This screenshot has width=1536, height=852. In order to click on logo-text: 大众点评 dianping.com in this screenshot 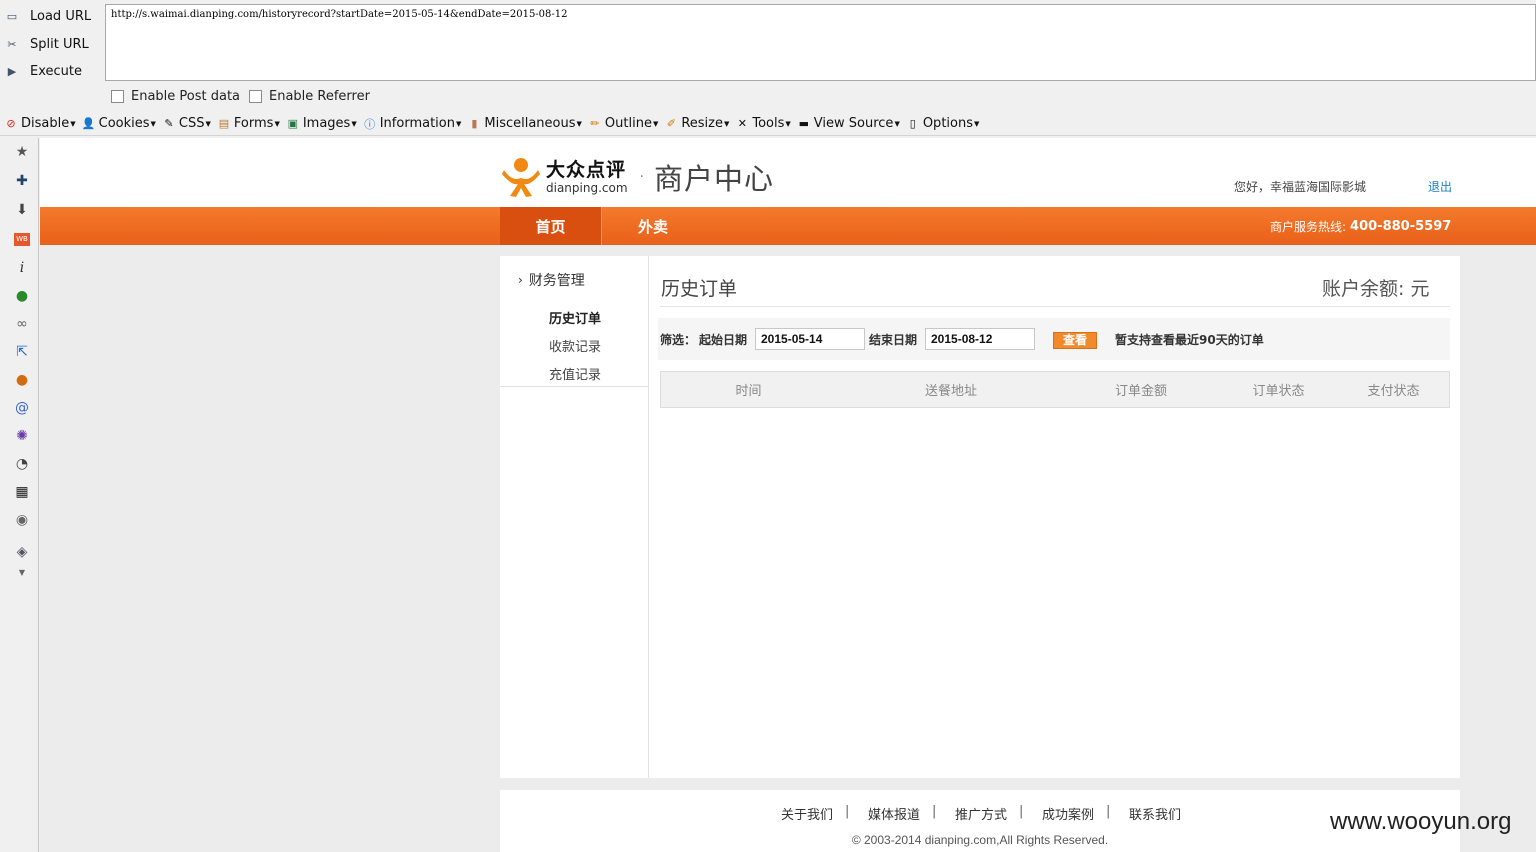, I will do `click(587, 177)`.